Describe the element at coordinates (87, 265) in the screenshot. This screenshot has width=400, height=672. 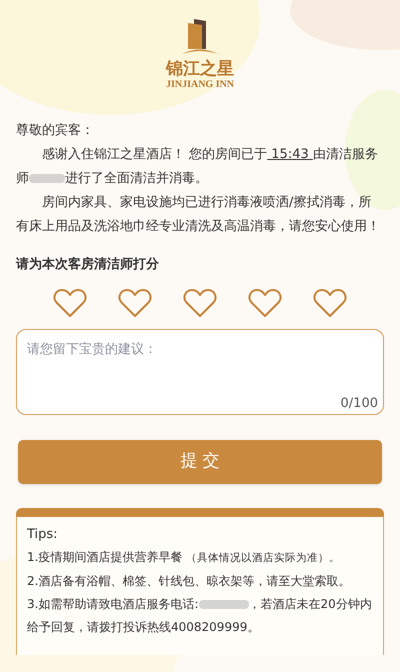
I see `rating-title: 请为本次客房清洁师打分` at that location.